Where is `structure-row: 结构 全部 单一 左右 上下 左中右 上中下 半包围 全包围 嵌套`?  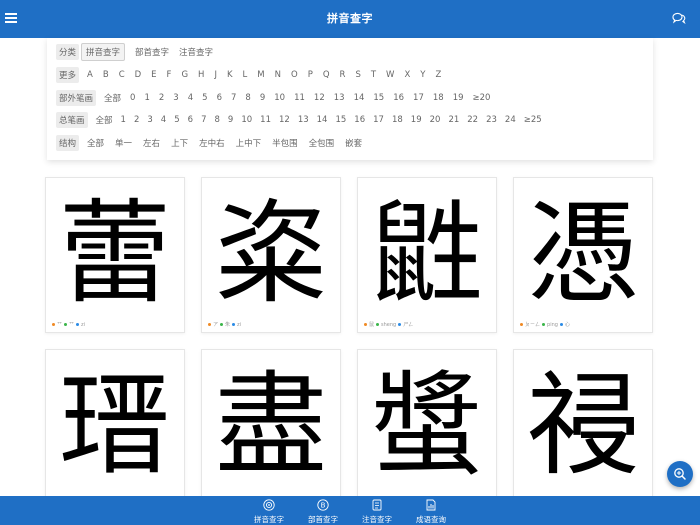
structure-row: 结构 全部 单一 左右 上下 左中右 上中下 半包围 全包围 嵌套 is located at coordinates (214, 142).